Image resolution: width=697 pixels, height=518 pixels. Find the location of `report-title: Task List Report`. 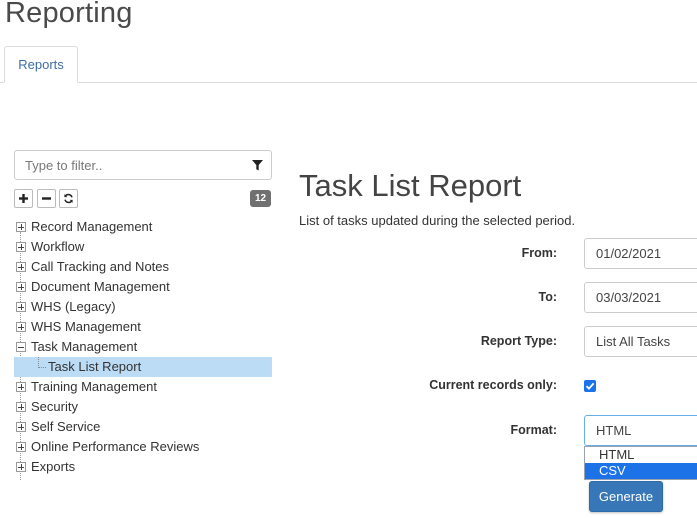

report-title: Task List Report is located at coordinates (410, 185).